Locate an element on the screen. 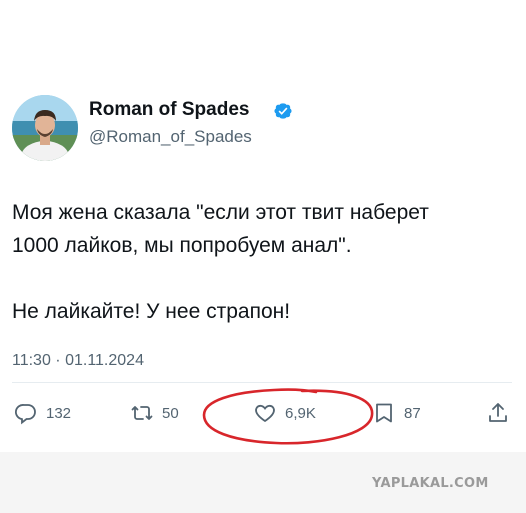 This screenshot has width=526, height=513. reply-count: 132 is located at coordinates (59, 413).